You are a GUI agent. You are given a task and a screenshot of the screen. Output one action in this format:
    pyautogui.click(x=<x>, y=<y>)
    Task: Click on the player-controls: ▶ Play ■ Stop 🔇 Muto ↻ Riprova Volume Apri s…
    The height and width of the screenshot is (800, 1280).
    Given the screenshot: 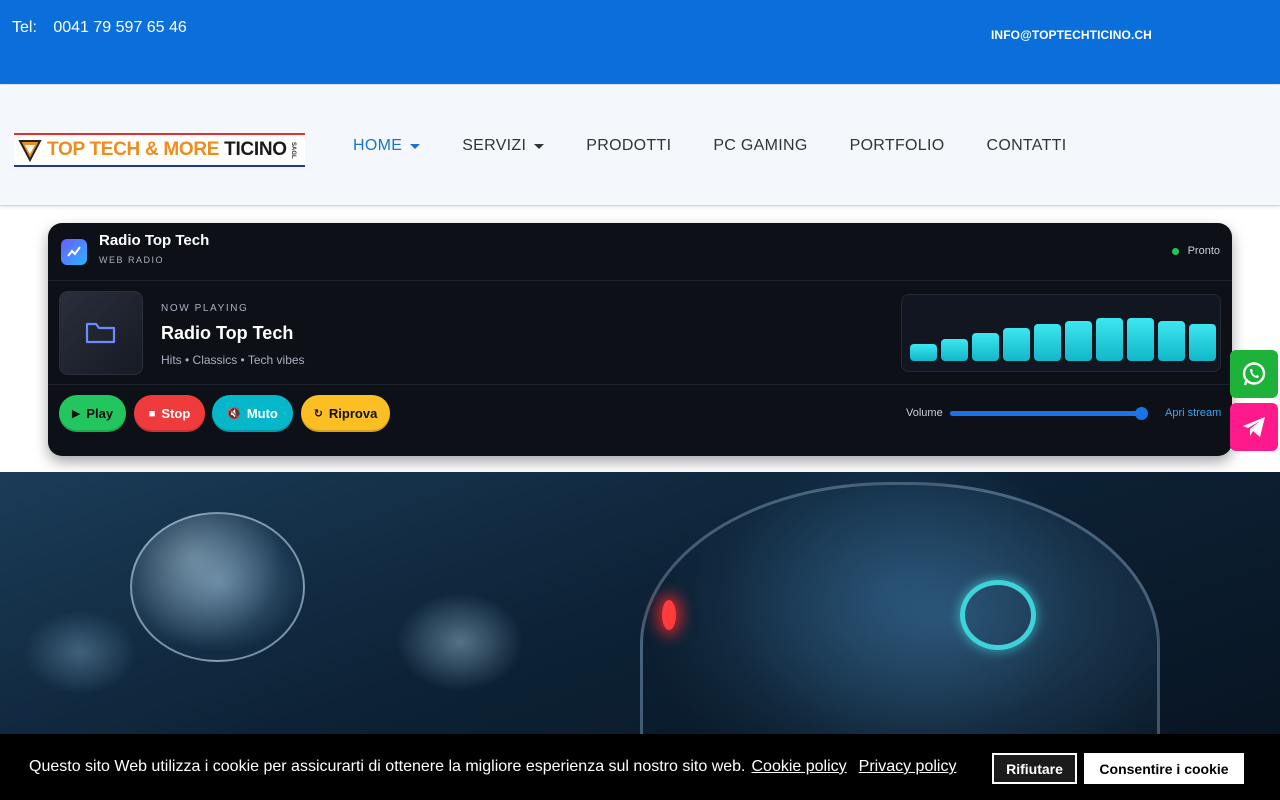 What is the action you would take?
    pyautogui.click(x=640, y=420)
    